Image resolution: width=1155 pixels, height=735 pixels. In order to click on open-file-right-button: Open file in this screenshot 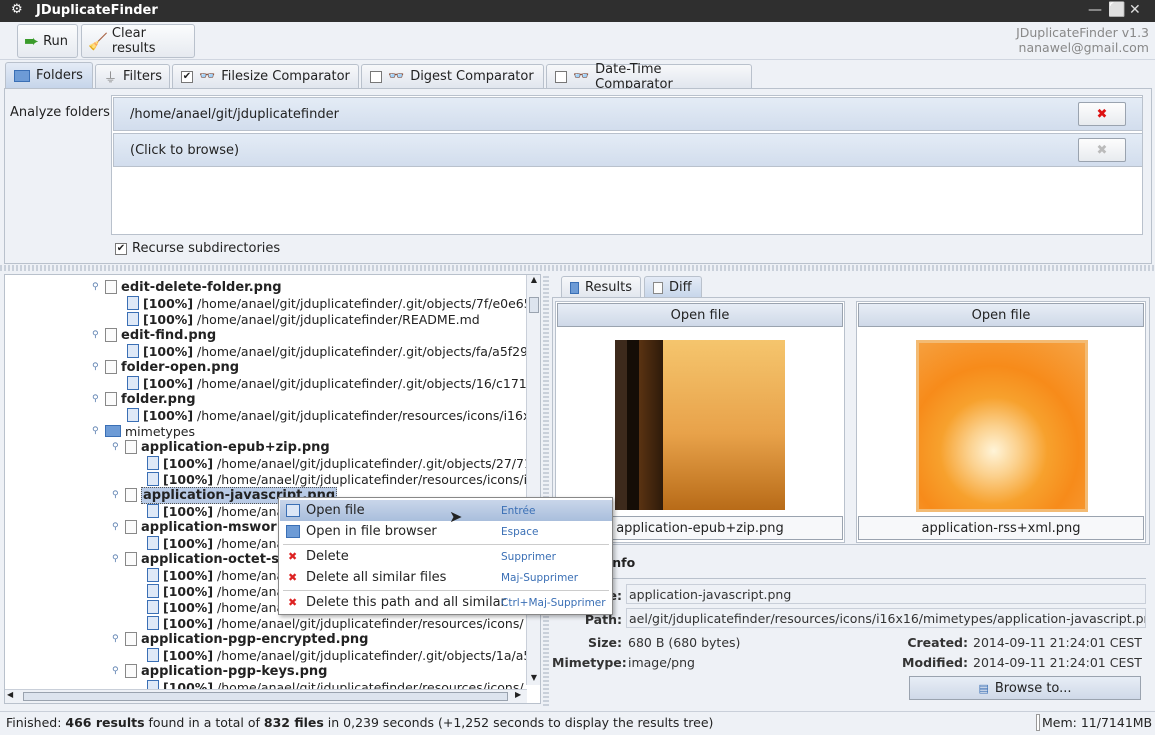, I will do `click(1001, 315)`.